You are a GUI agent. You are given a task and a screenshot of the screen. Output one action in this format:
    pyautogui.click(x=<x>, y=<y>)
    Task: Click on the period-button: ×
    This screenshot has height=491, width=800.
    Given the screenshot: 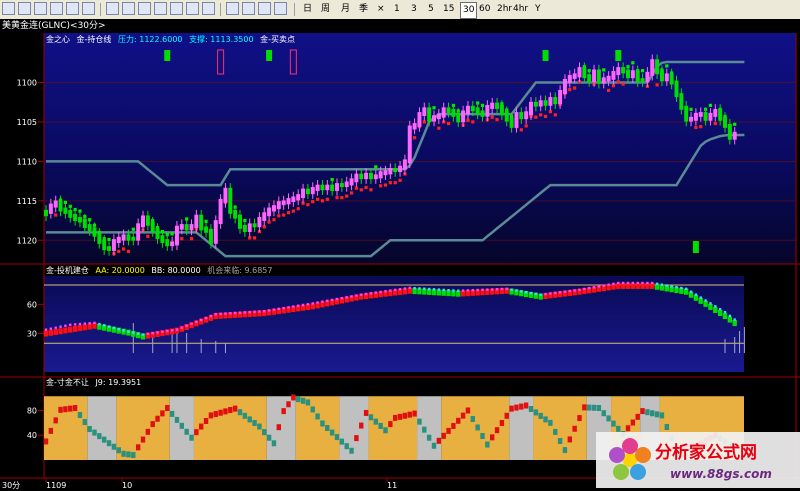 What is the action you would take?
    pyautogui.click(x=381, y=9)
    